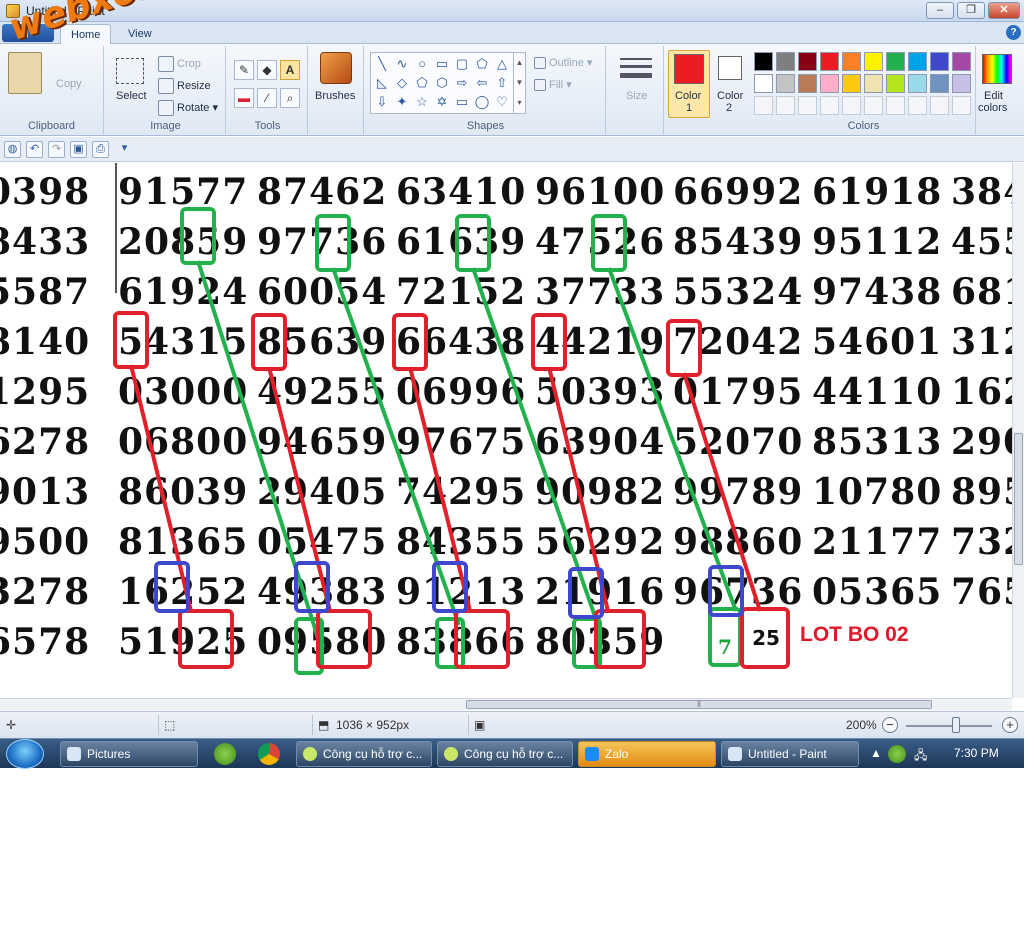 This screenshot has width=1036, height=952. What do you see at coordinates (993, 96) in the screenshot?
I see `edit-colors-label: Edit` at bounding box center [993, 96].